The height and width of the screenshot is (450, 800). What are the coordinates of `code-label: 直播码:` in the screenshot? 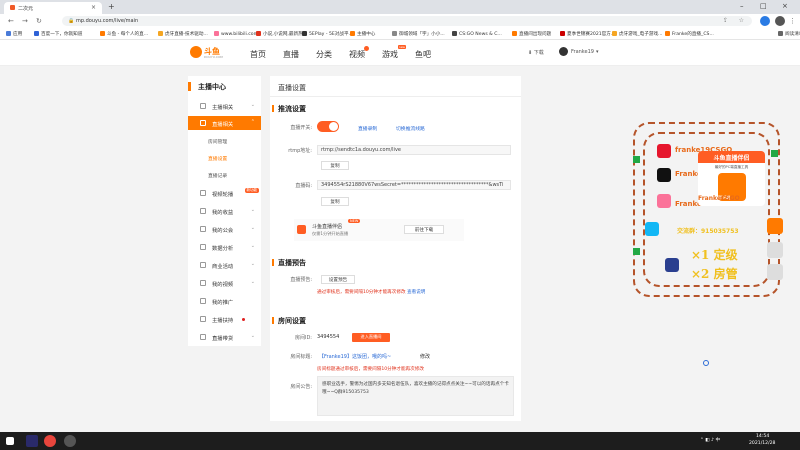 It's located at (303, 186).